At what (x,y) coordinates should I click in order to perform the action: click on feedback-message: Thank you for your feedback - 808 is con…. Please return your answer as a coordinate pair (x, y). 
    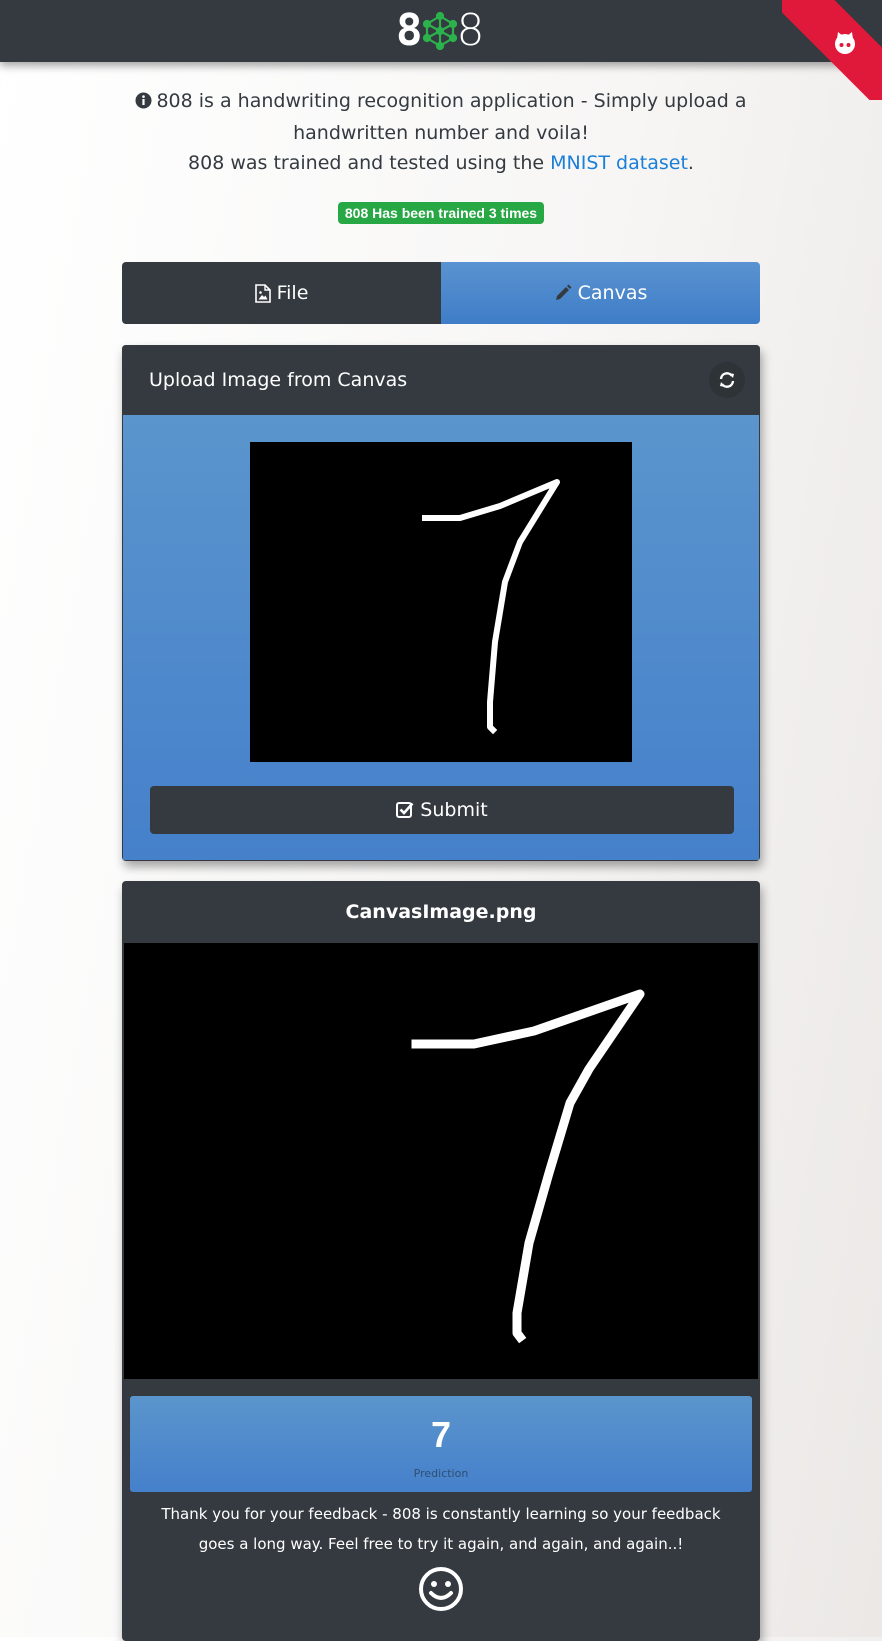
    Looking at the image, I should click on (441, 1529).